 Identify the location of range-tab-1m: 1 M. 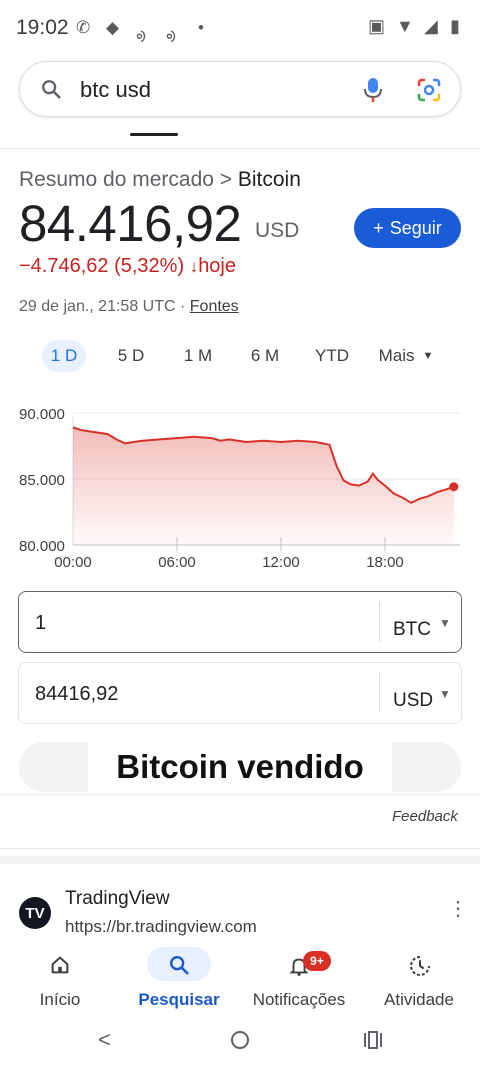
(198, 356).